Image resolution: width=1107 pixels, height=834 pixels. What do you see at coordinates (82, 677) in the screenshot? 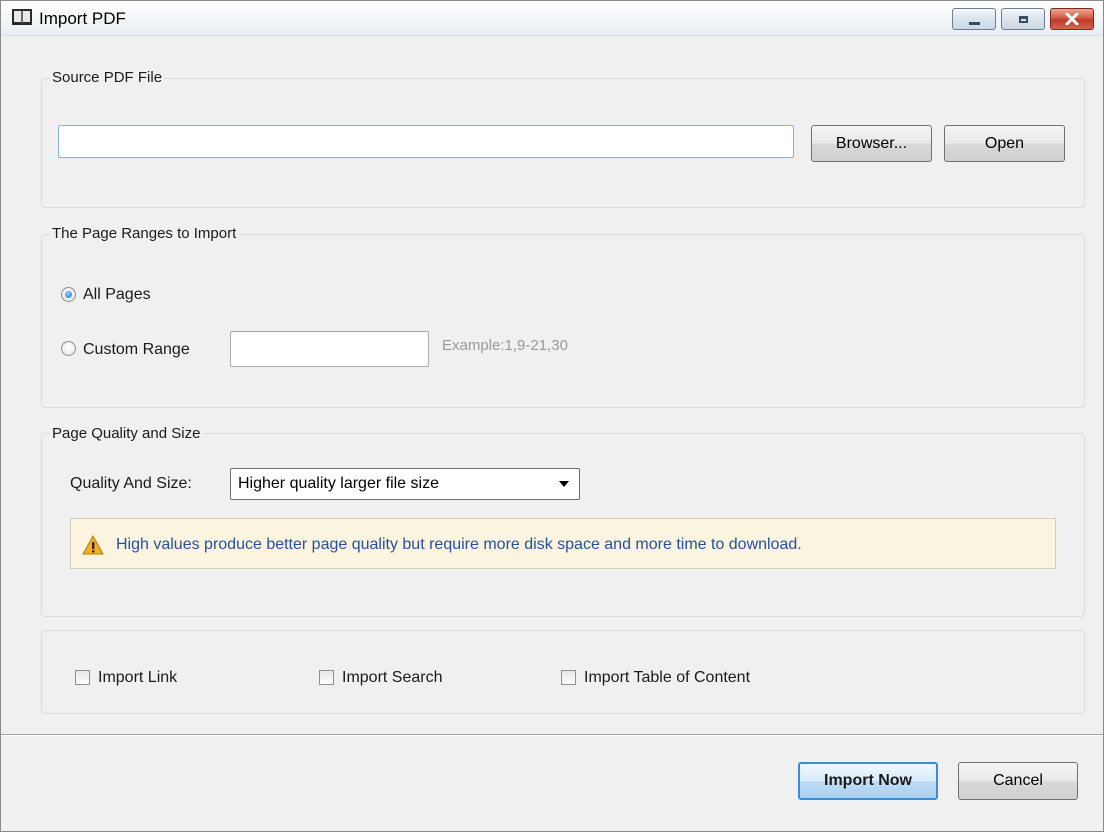
I see `import-link-checkbox` at bounding box center [82, 677].